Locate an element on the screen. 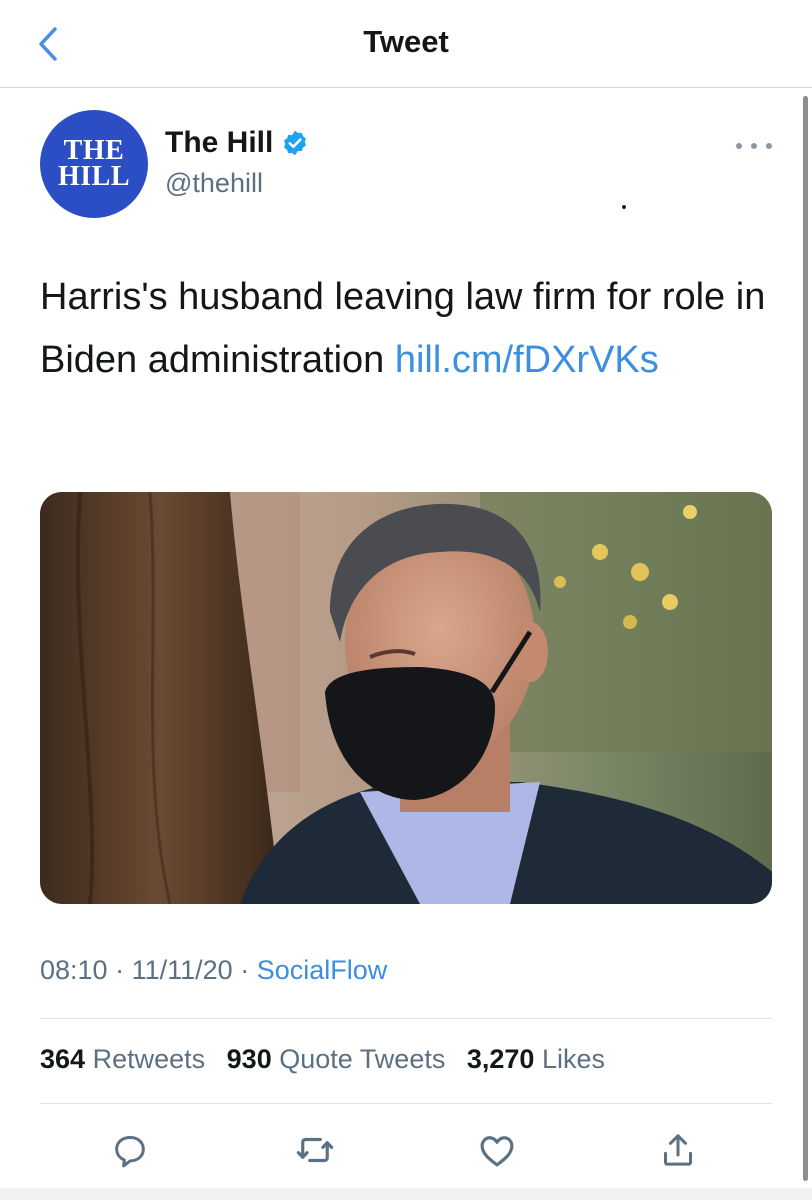 The image size is (812, 1200). retweets-stat: 364 Retweets is located at coordinates (122, 1059).